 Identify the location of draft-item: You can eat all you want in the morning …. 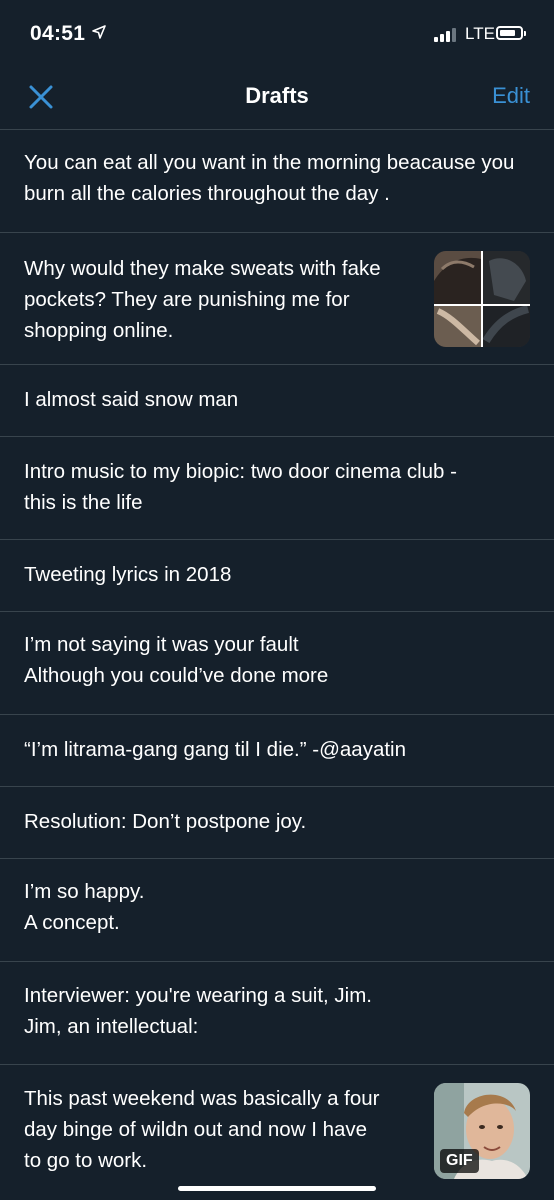
(277, 181).